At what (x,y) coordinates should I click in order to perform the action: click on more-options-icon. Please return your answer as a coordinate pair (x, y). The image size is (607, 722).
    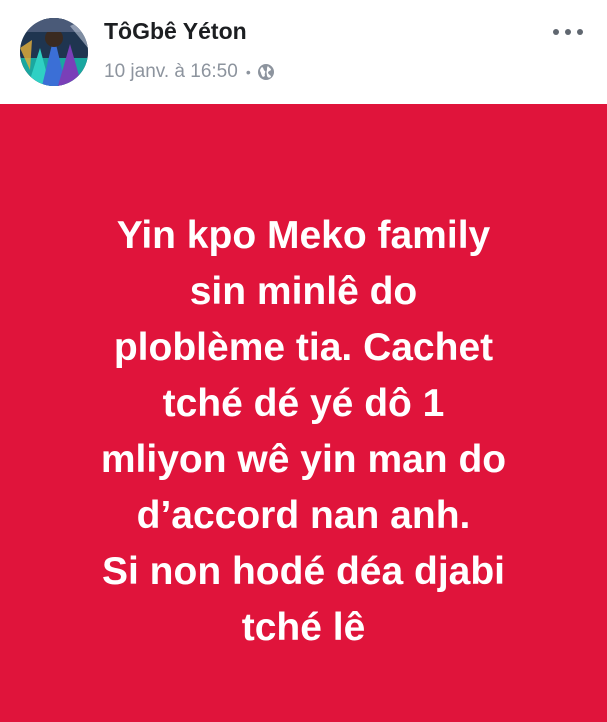
    Looking at the image, I should click on (568, 32).